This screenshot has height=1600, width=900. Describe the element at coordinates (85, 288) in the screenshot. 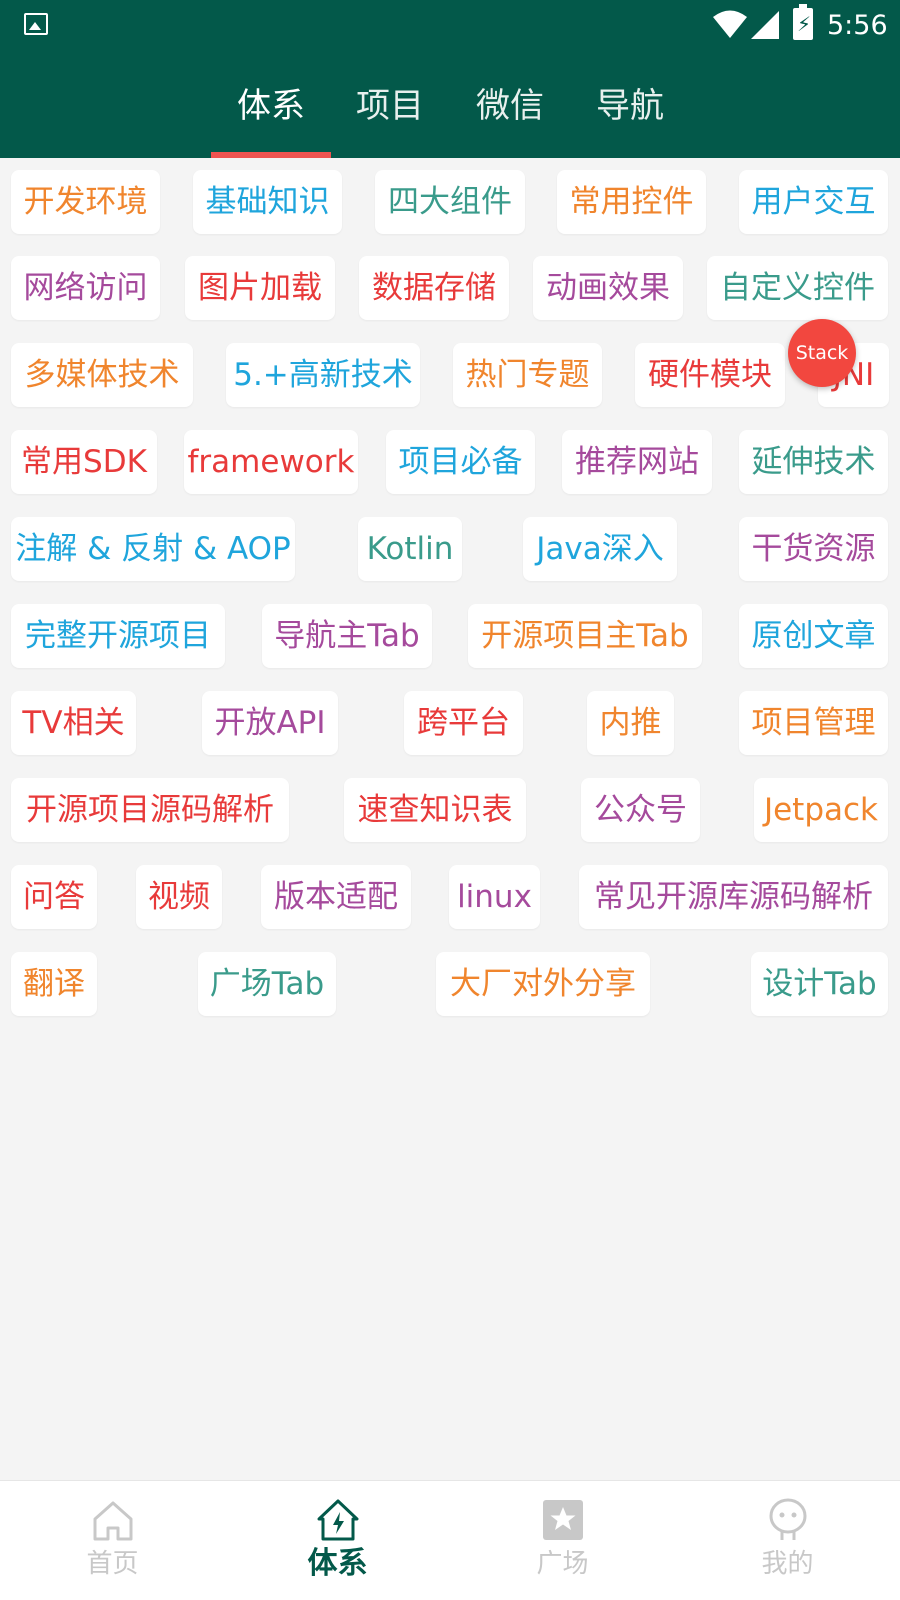

I see `tag: 网络访问` at that location.